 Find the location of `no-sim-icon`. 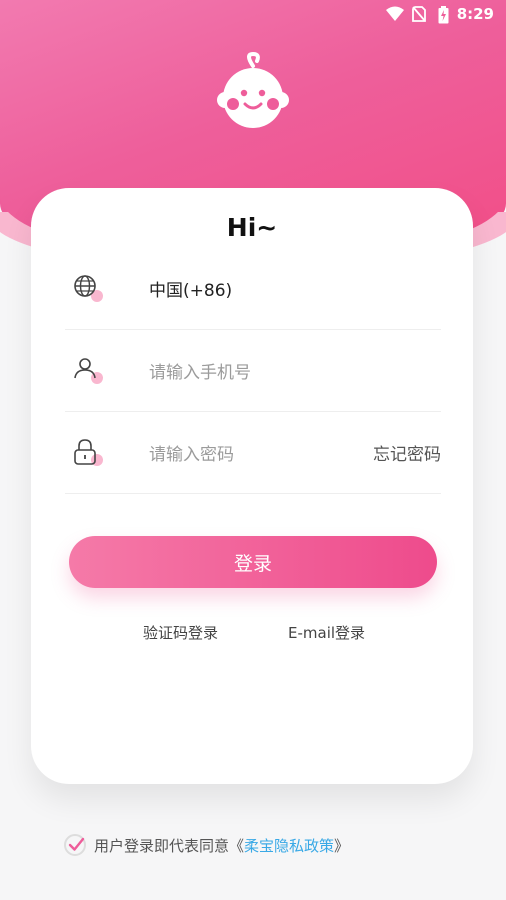

no-sim-icon is located at coordinates (420, 14).